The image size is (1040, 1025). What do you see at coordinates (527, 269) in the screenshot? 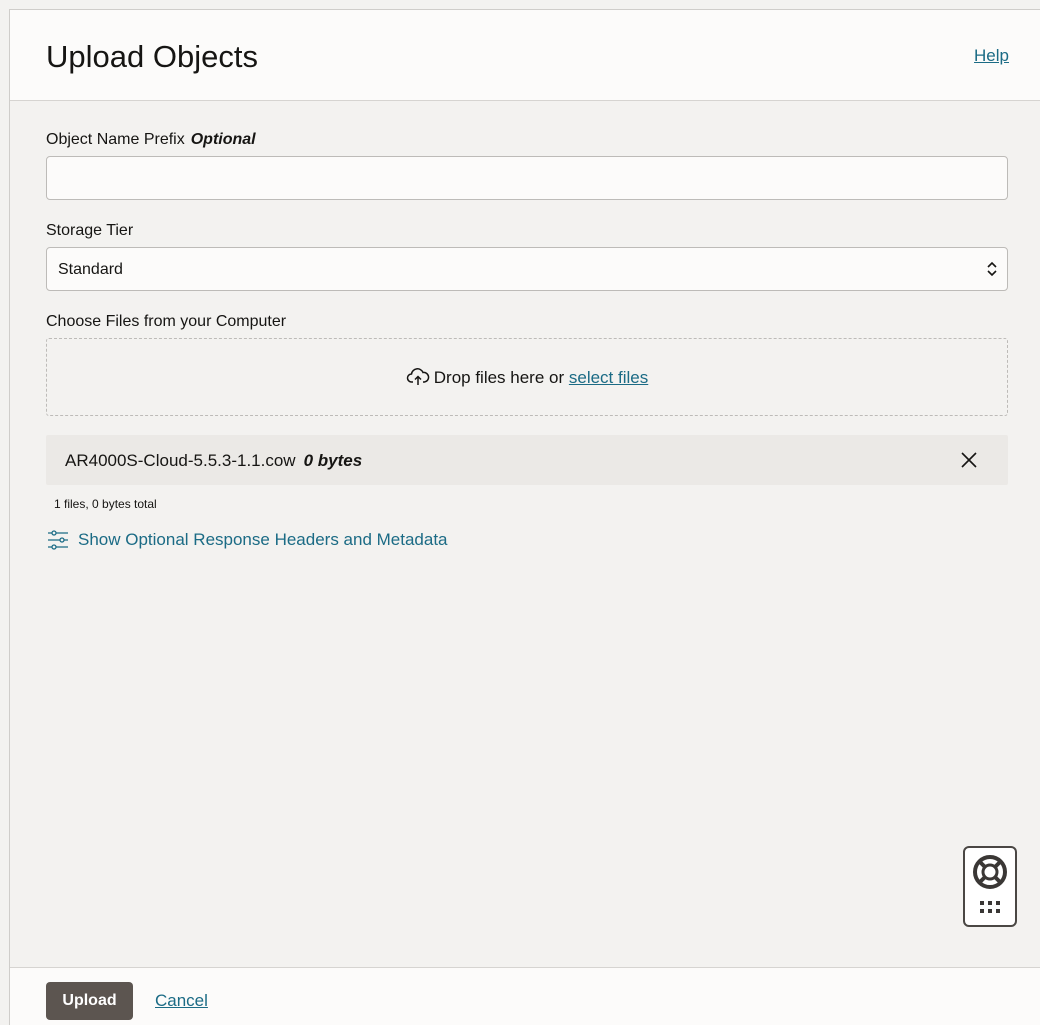
I see `storage-tier-select: Standard` at bounding box center [527, 269].